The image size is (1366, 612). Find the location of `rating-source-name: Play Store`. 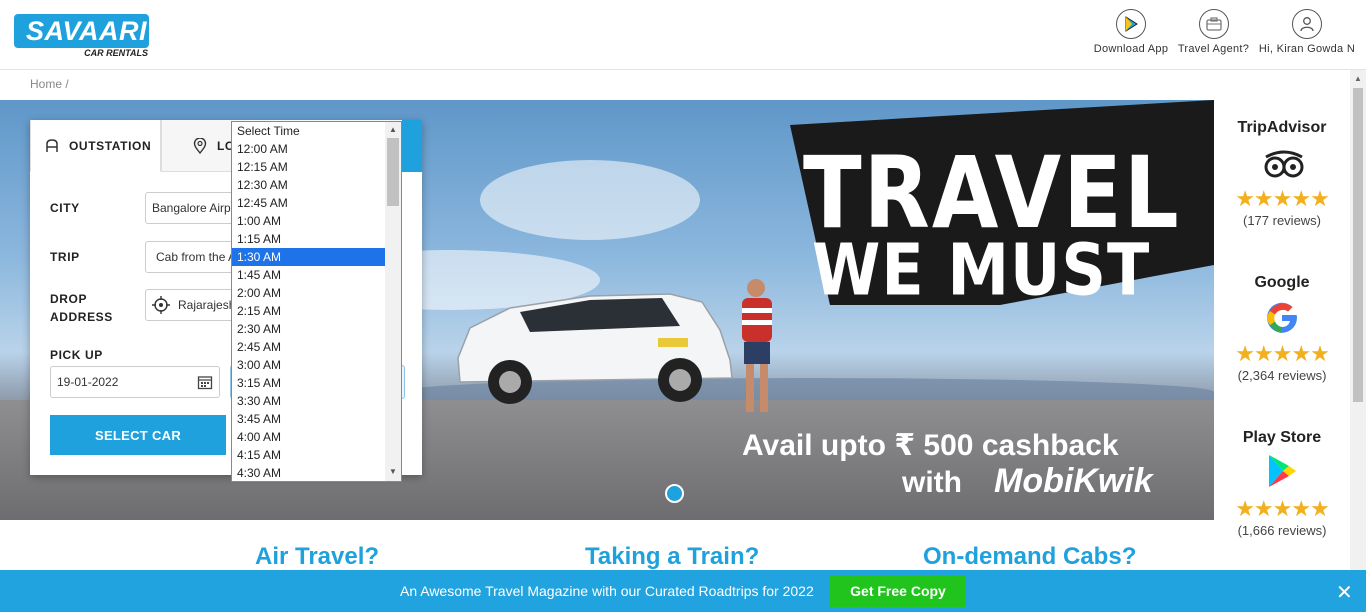

rating-source-name: Play Store is located at coordinates (1282, 437).